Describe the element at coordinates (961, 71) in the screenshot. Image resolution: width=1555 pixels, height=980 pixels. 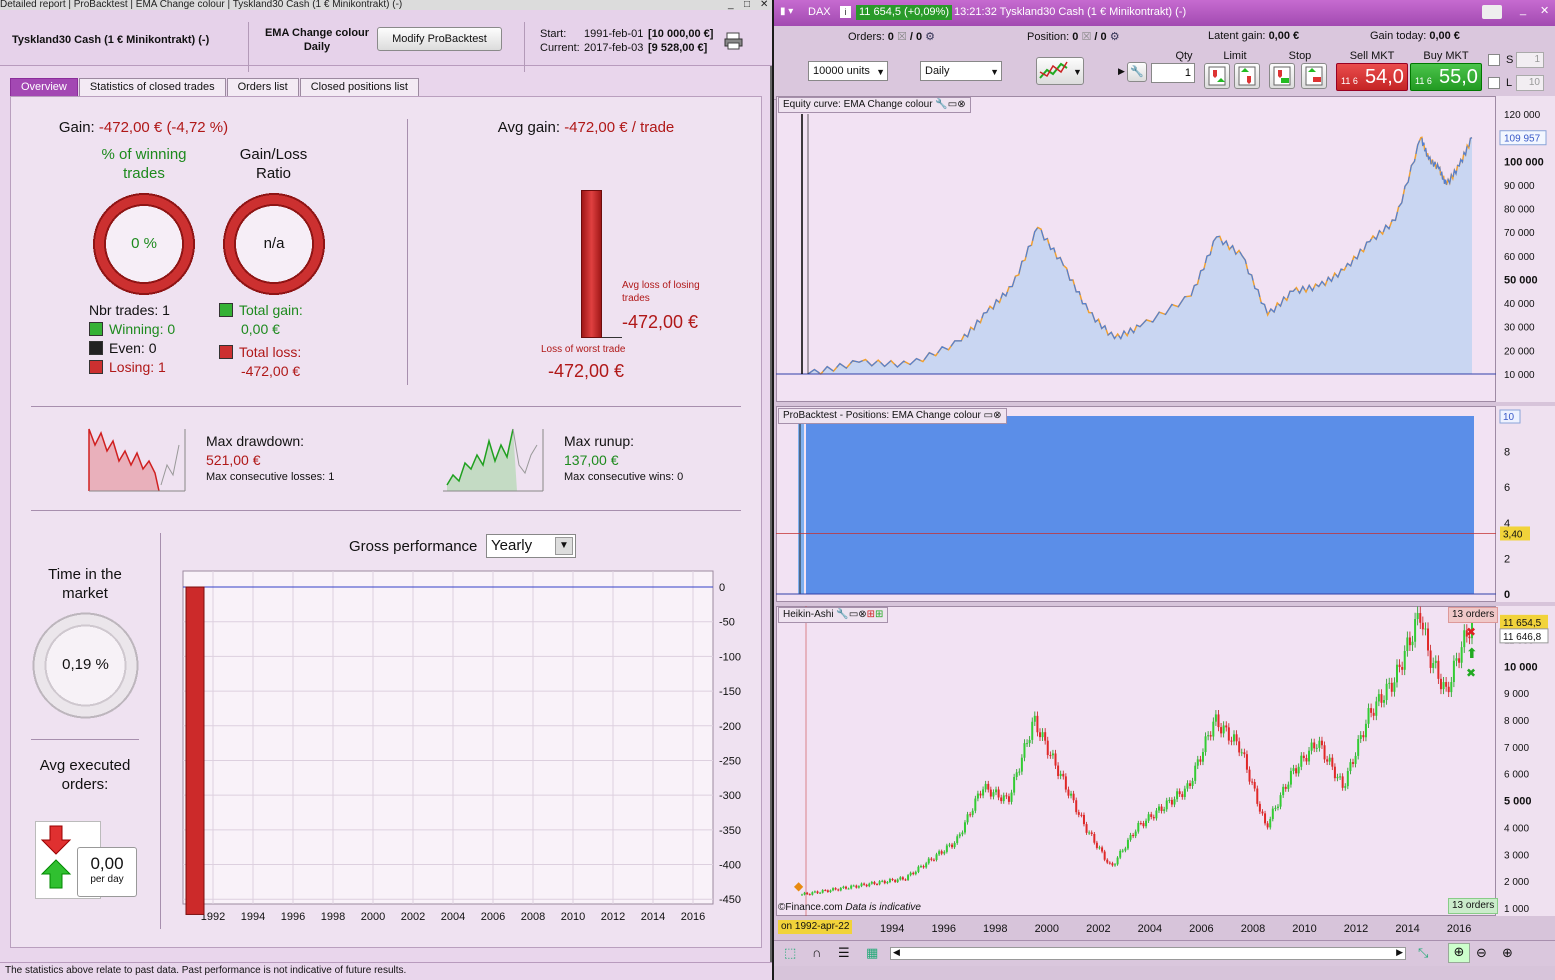
I see `timeframe-select: Daily ▼` at that location.